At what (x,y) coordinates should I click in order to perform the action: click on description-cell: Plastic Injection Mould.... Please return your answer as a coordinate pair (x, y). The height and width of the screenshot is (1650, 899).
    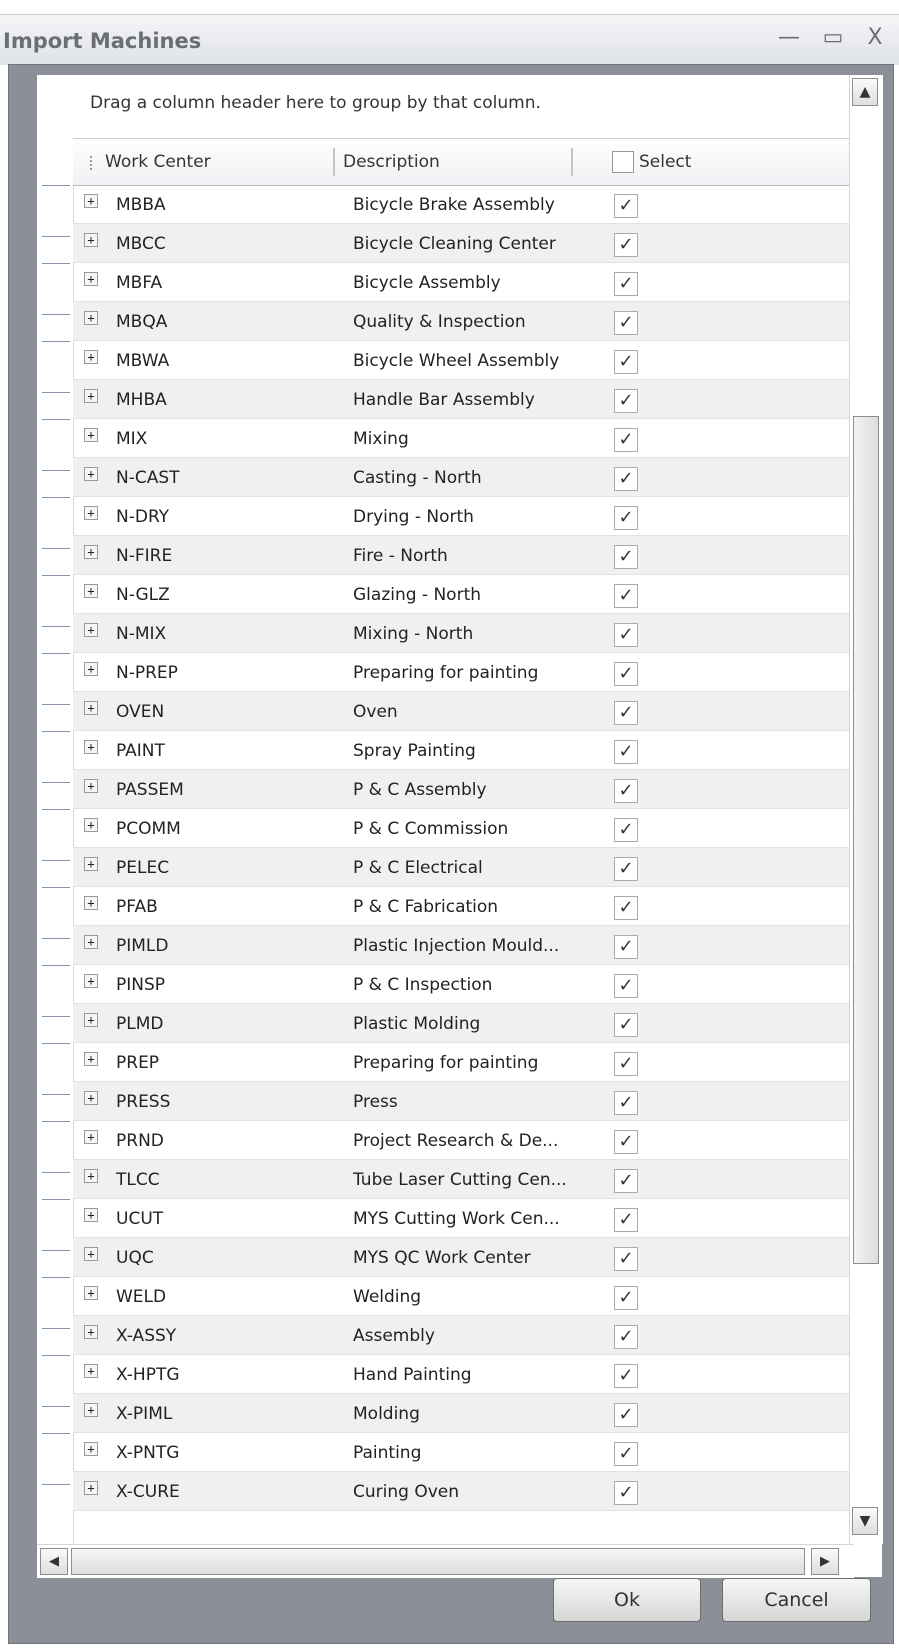
    Looking at the image, I should click on (469, 946).